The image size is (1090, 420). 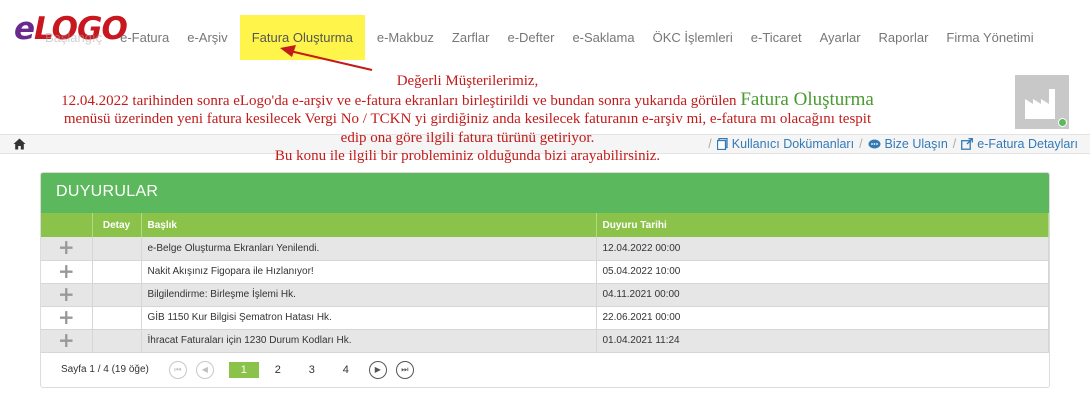 I want to click on nav-item-zarflar: Zarflar, so click(x=471, y=37).